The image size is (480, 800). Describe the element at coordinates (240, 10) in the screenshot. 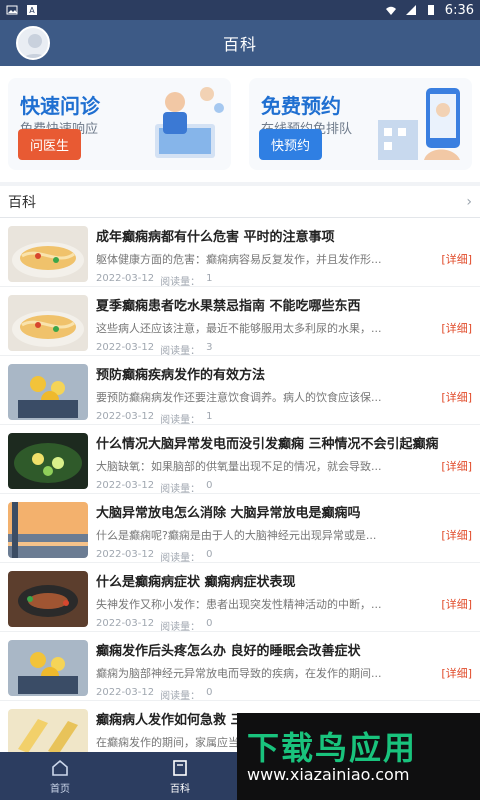

I see `status-bar: A 6:36` at that location.